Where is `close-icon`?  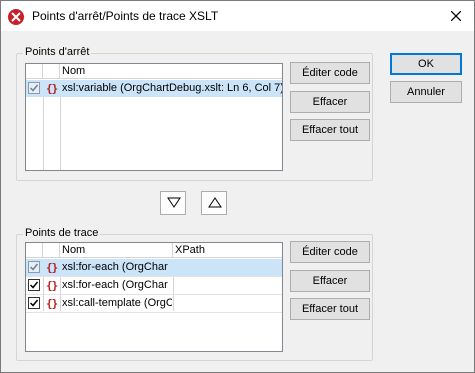
close-icon is located at coordinates (456, 16).